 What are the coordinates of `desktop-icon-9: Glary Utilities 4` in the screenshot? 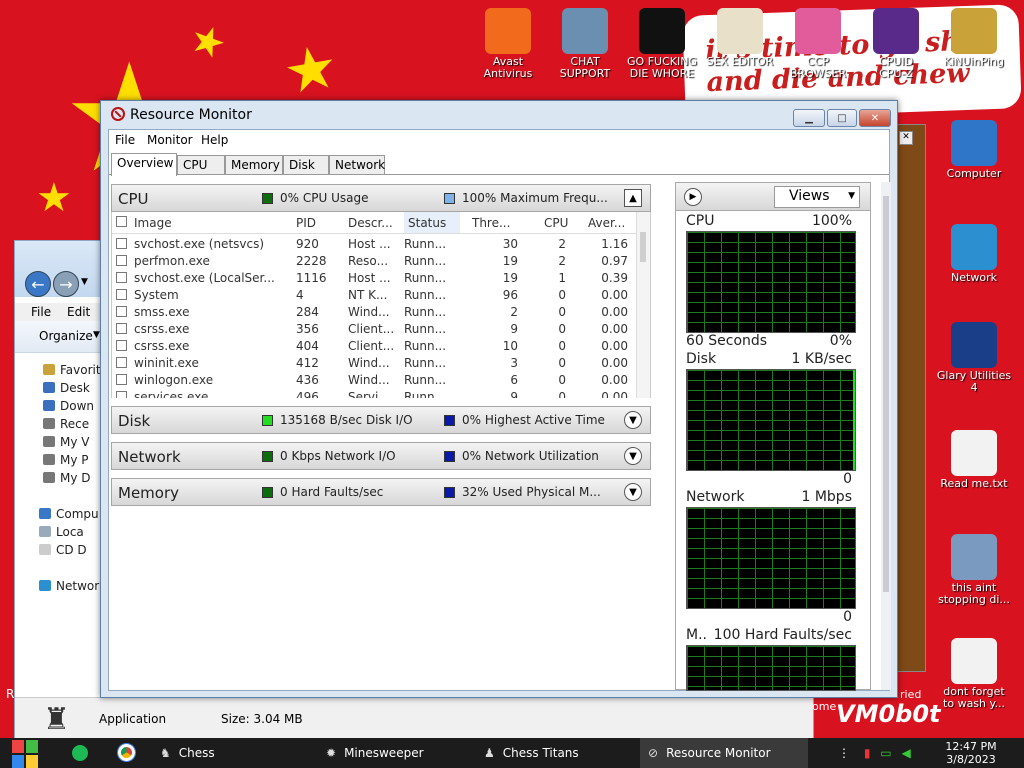 It's located at (974, 358).